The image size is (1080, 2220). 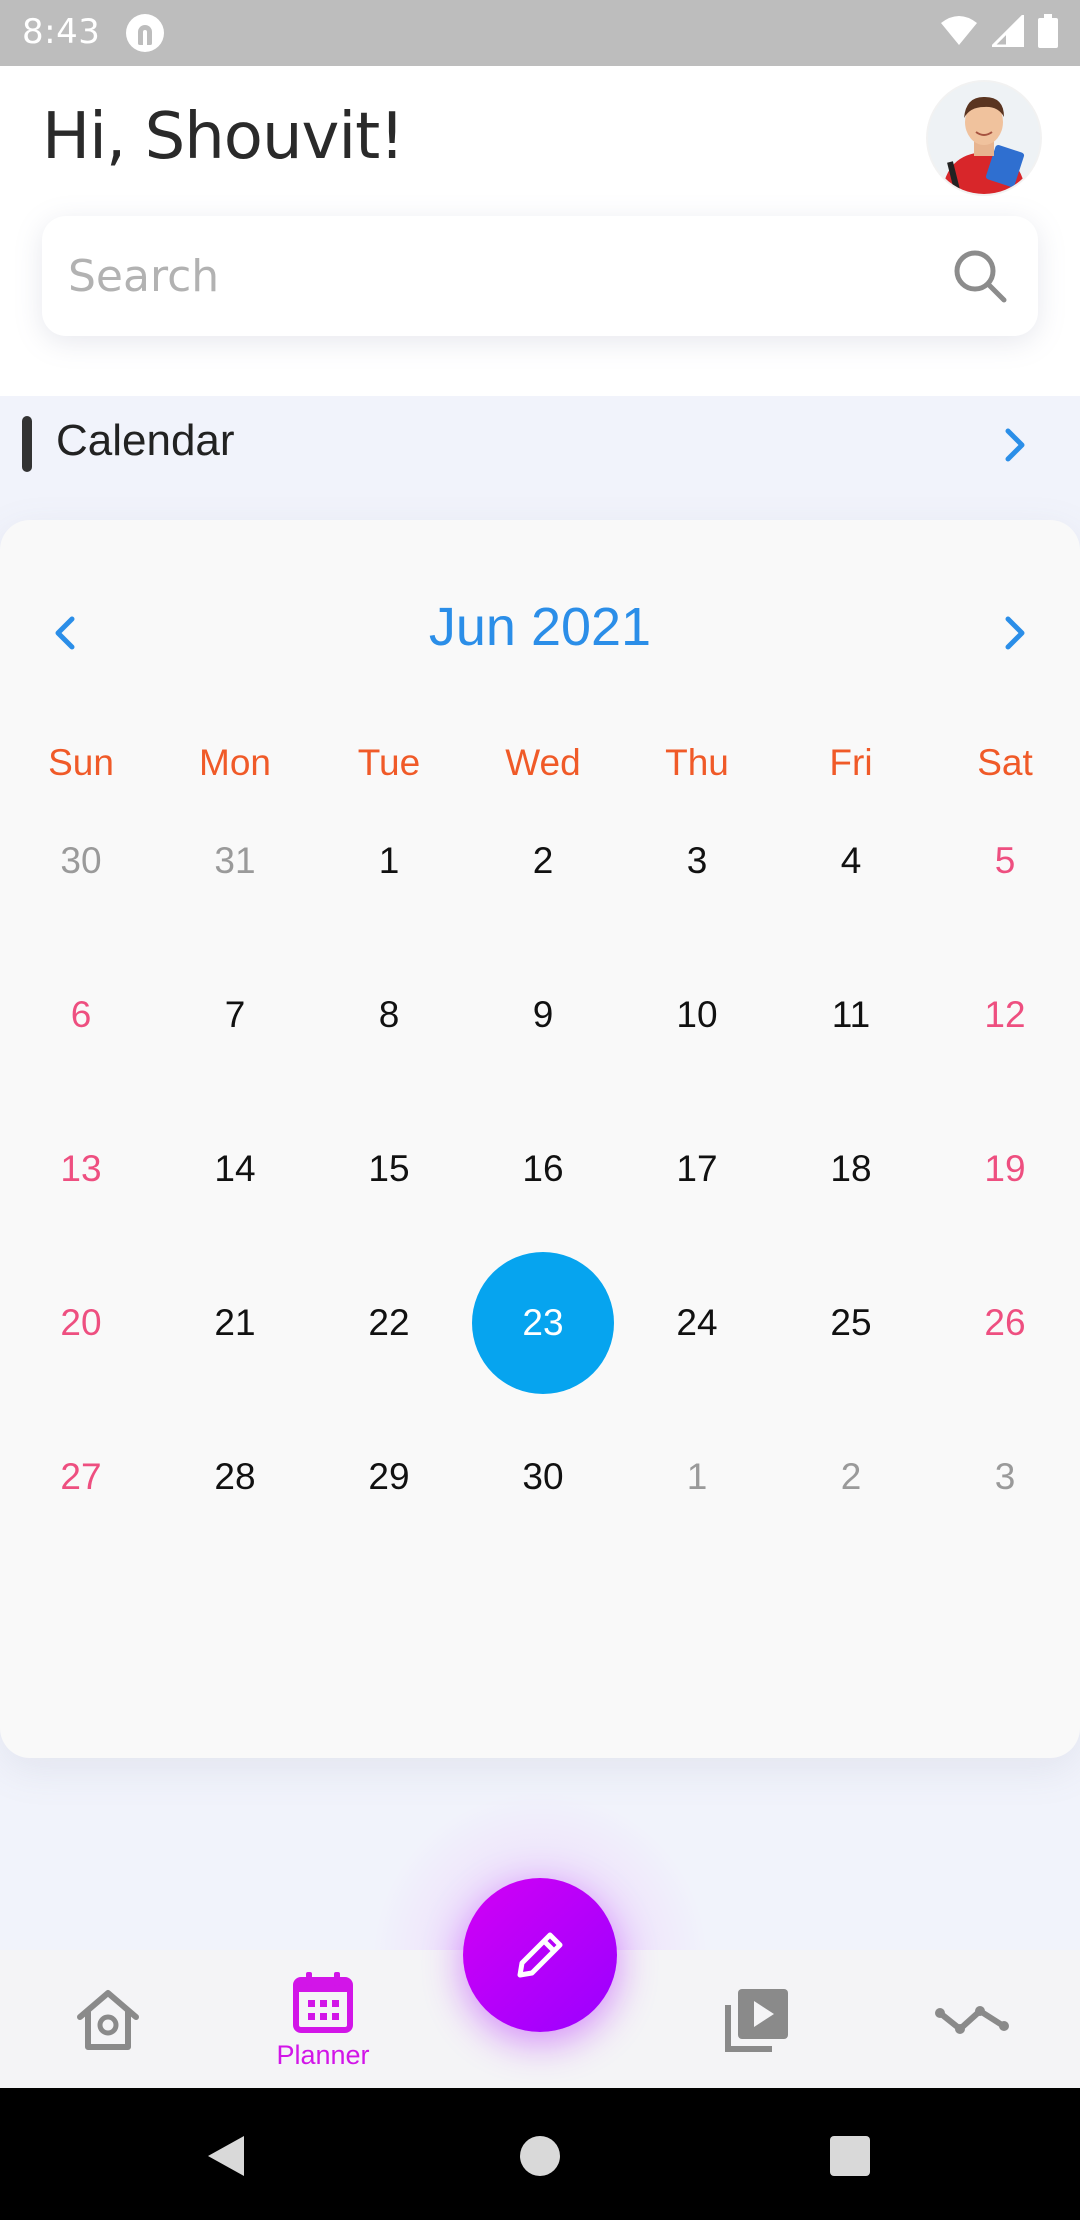 I want to click on search-icon, so click(x=980, y=276).